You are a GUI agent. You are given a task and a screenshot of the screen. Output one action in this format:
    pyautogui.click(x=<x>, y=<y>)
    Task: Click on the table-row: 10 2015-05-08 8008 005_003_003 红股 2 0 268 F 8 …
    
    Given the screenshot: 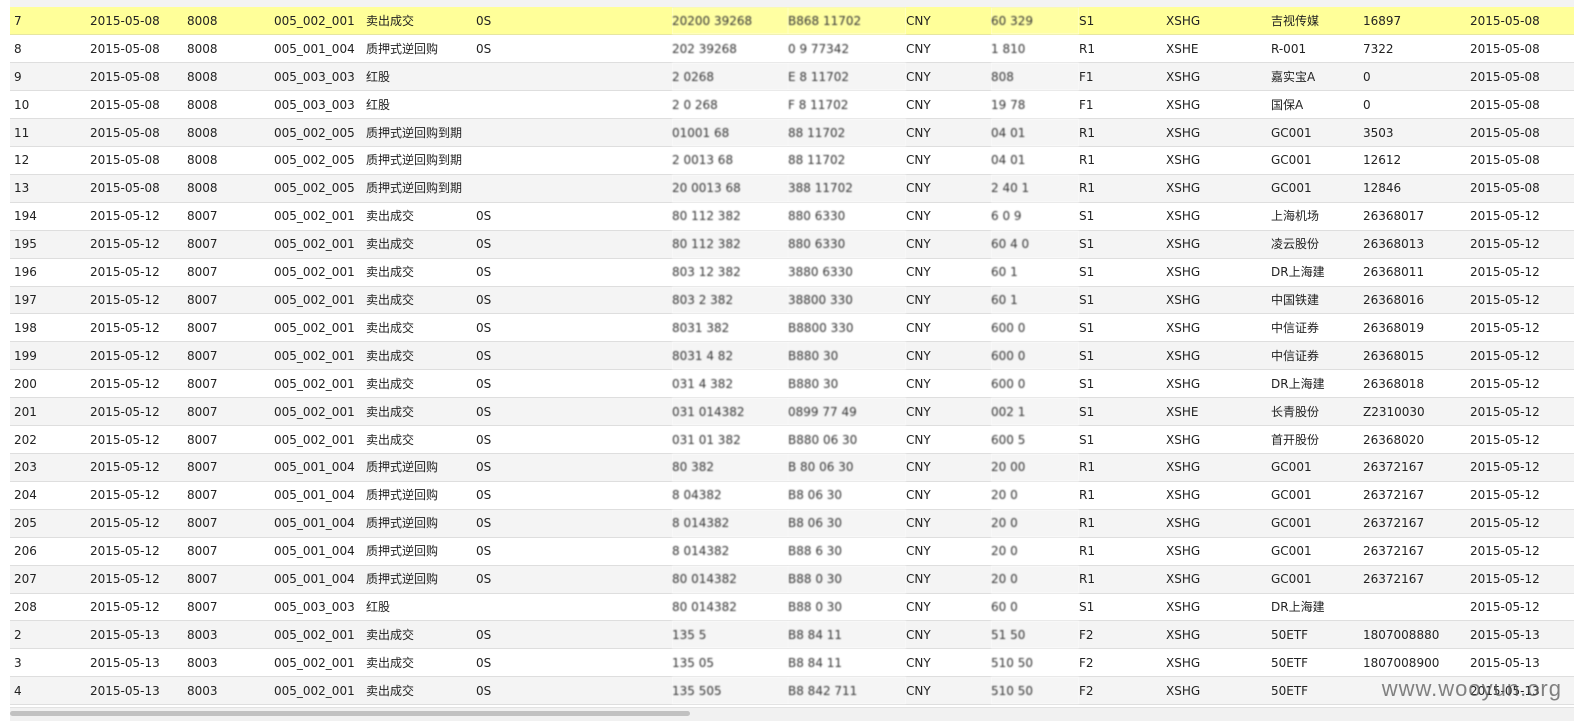 What is the action you would take?
    pyautogui.click(x=792, y=105)
    